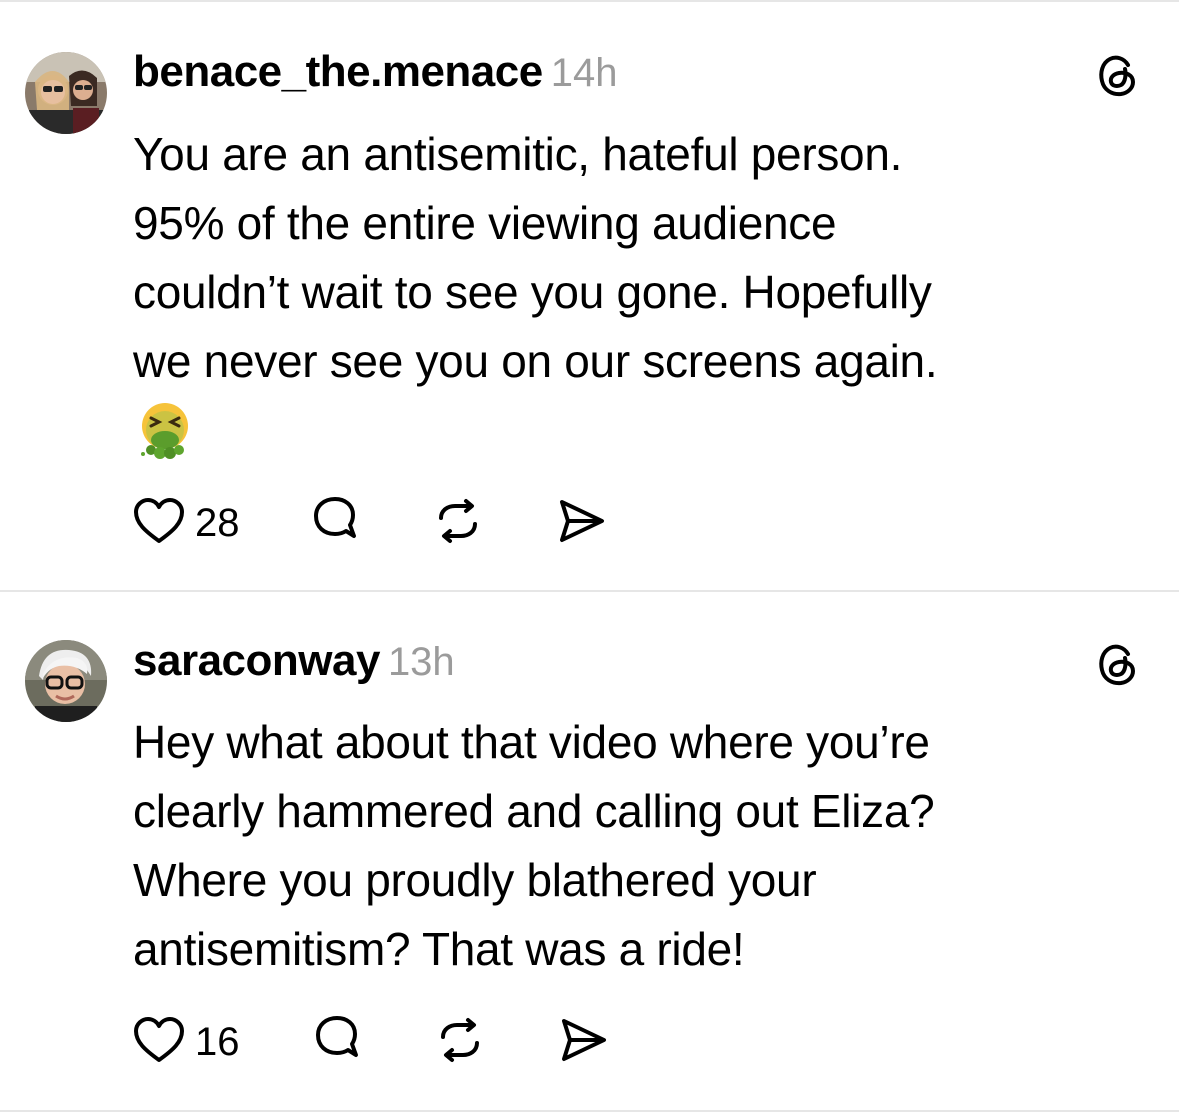 The width and height of the screenshot is (1179, 1113). What do you see at coordinates (338, 71) in the screenshot?
I see `username: benace_the.menace` at bounding box center [338, 71].